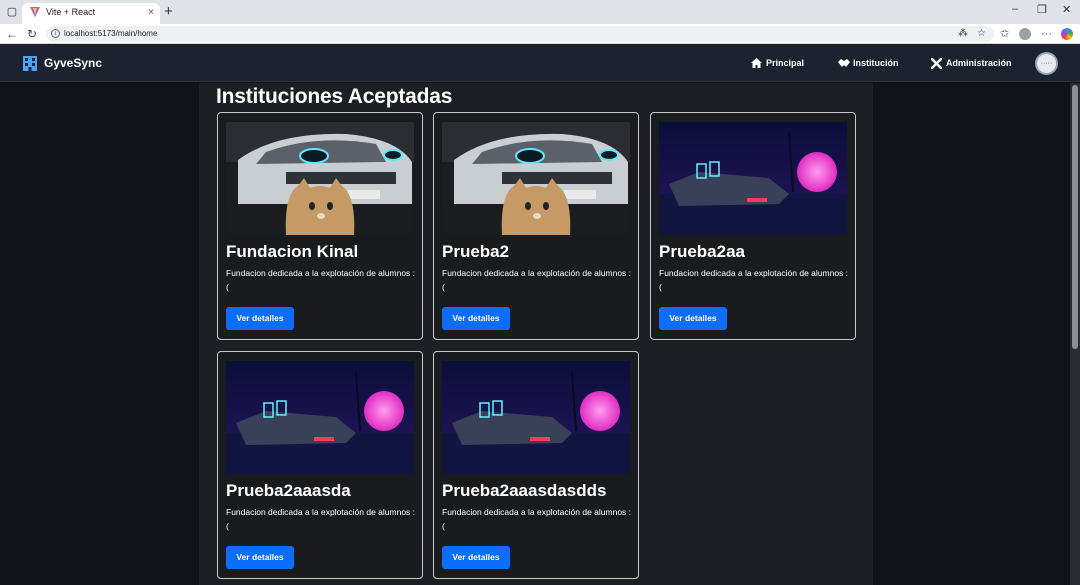  Describe the element at coordinates (12, 34) in the screenshot. I see `back-icon: ←` at that location.